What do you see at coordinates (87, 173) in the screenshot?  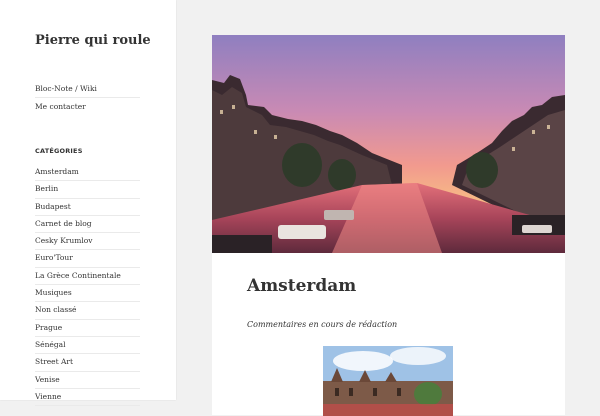 I see `category-link: Amsterdam` at bounding box center [87, 173].